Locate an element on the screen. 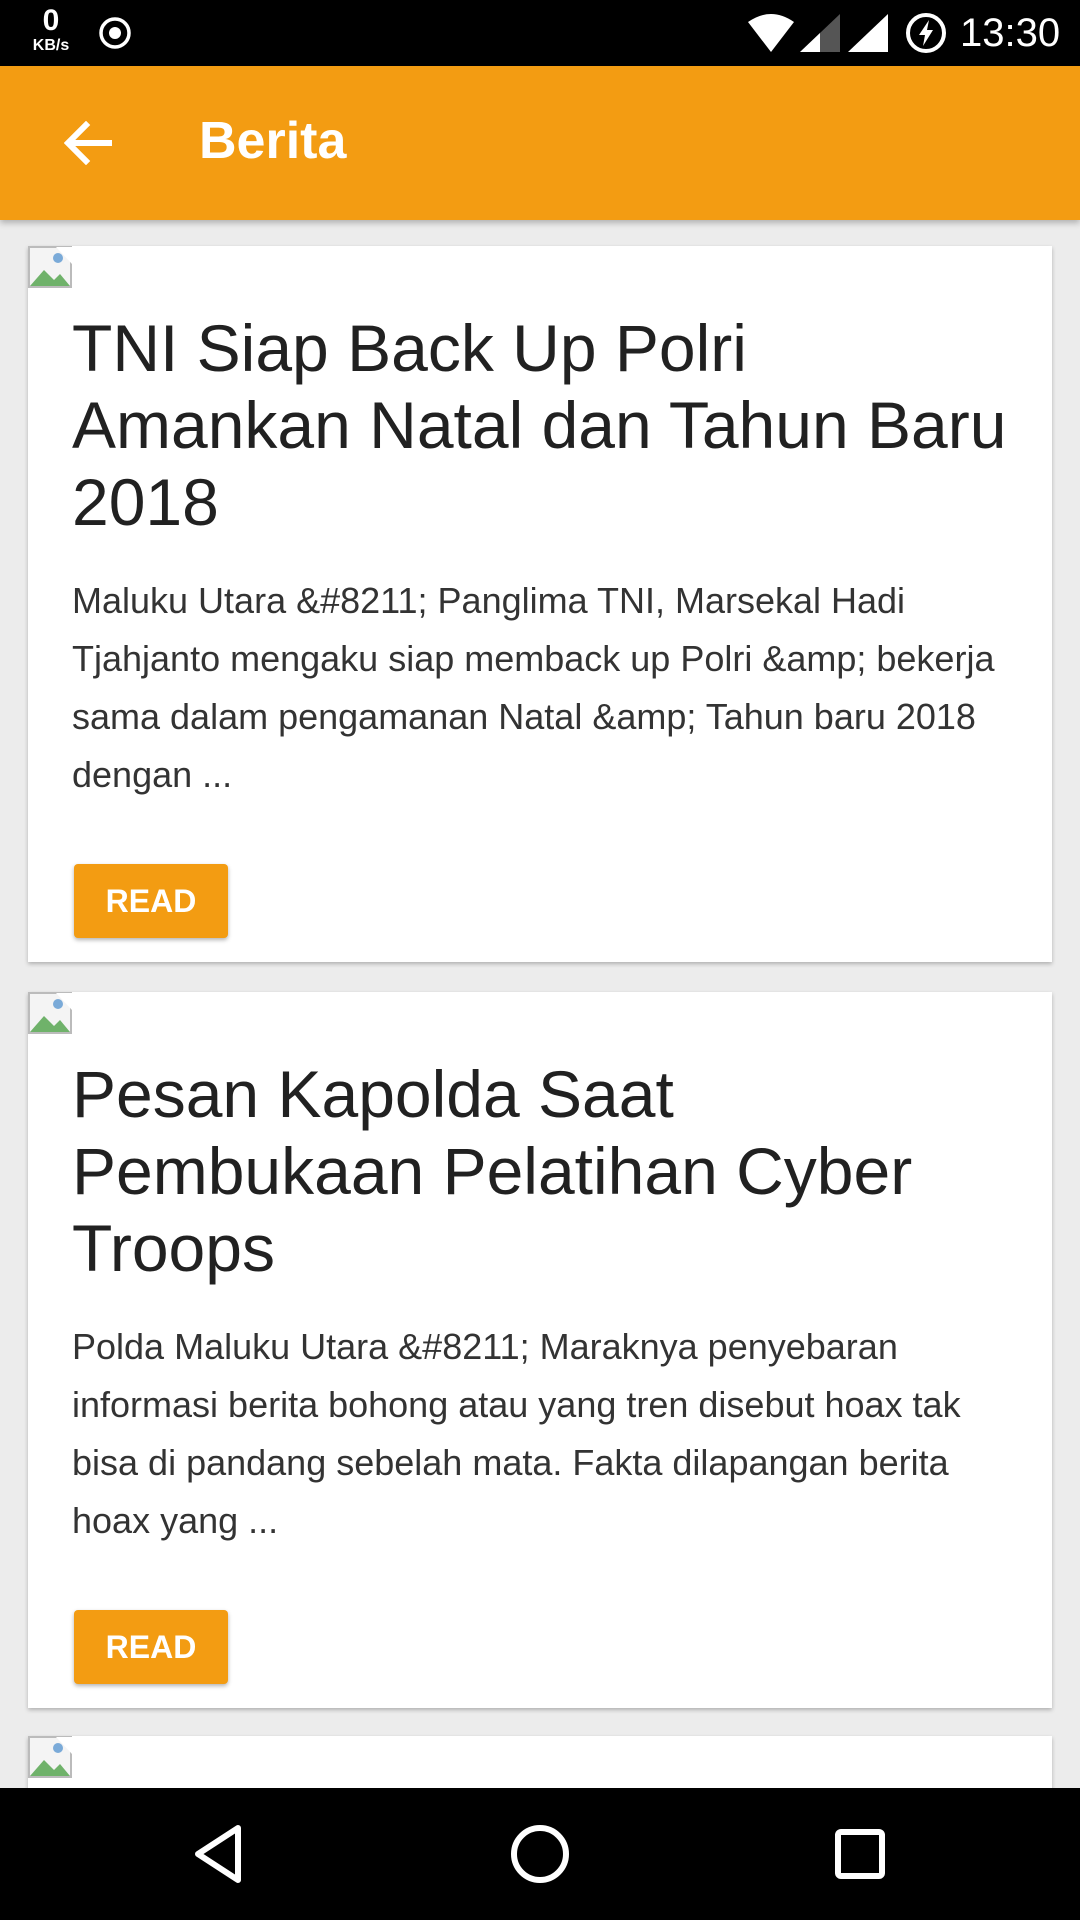  network-speed-unit: KB/s is located at coordinates (51, 45).